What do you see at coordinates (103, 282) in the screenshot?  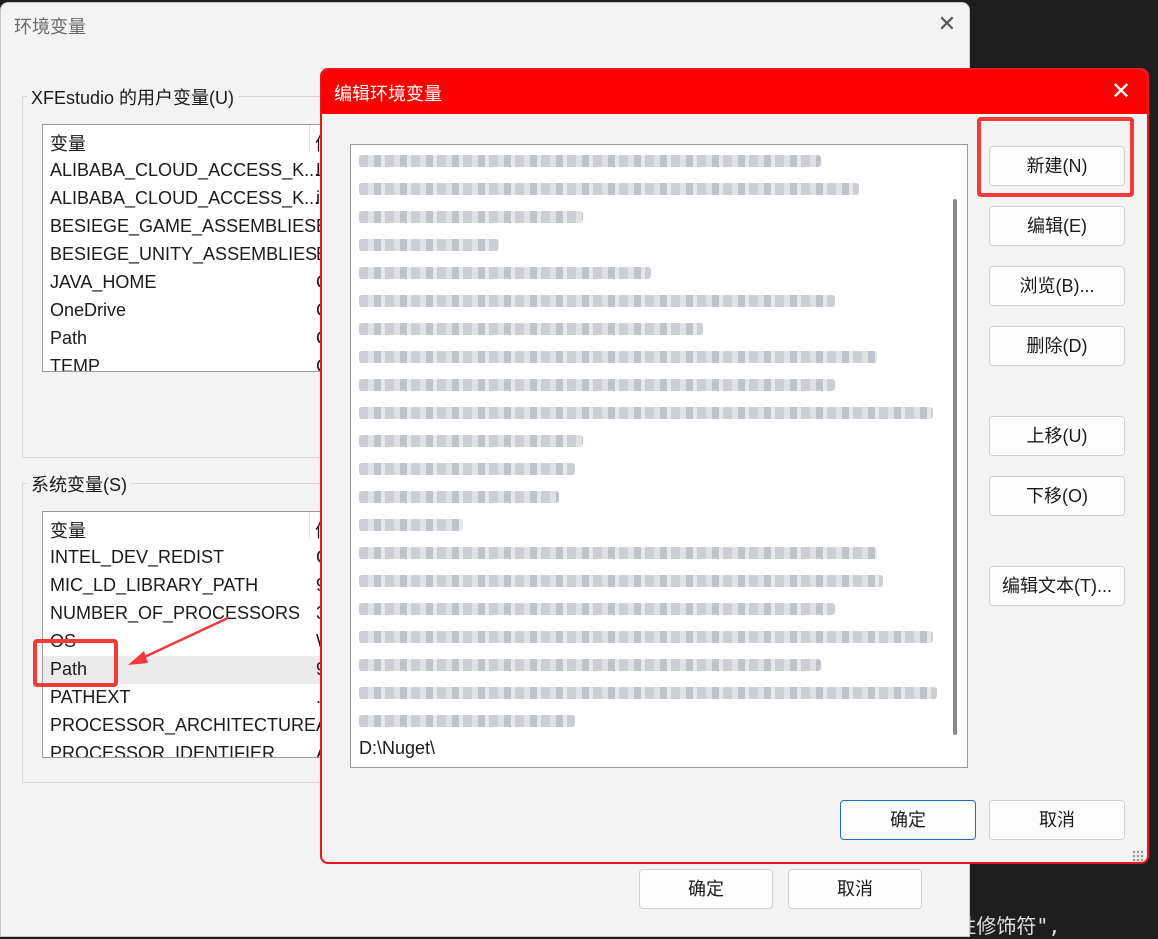 I see `variable-name: JAVA_HOME` at bounding box center [103, 282].